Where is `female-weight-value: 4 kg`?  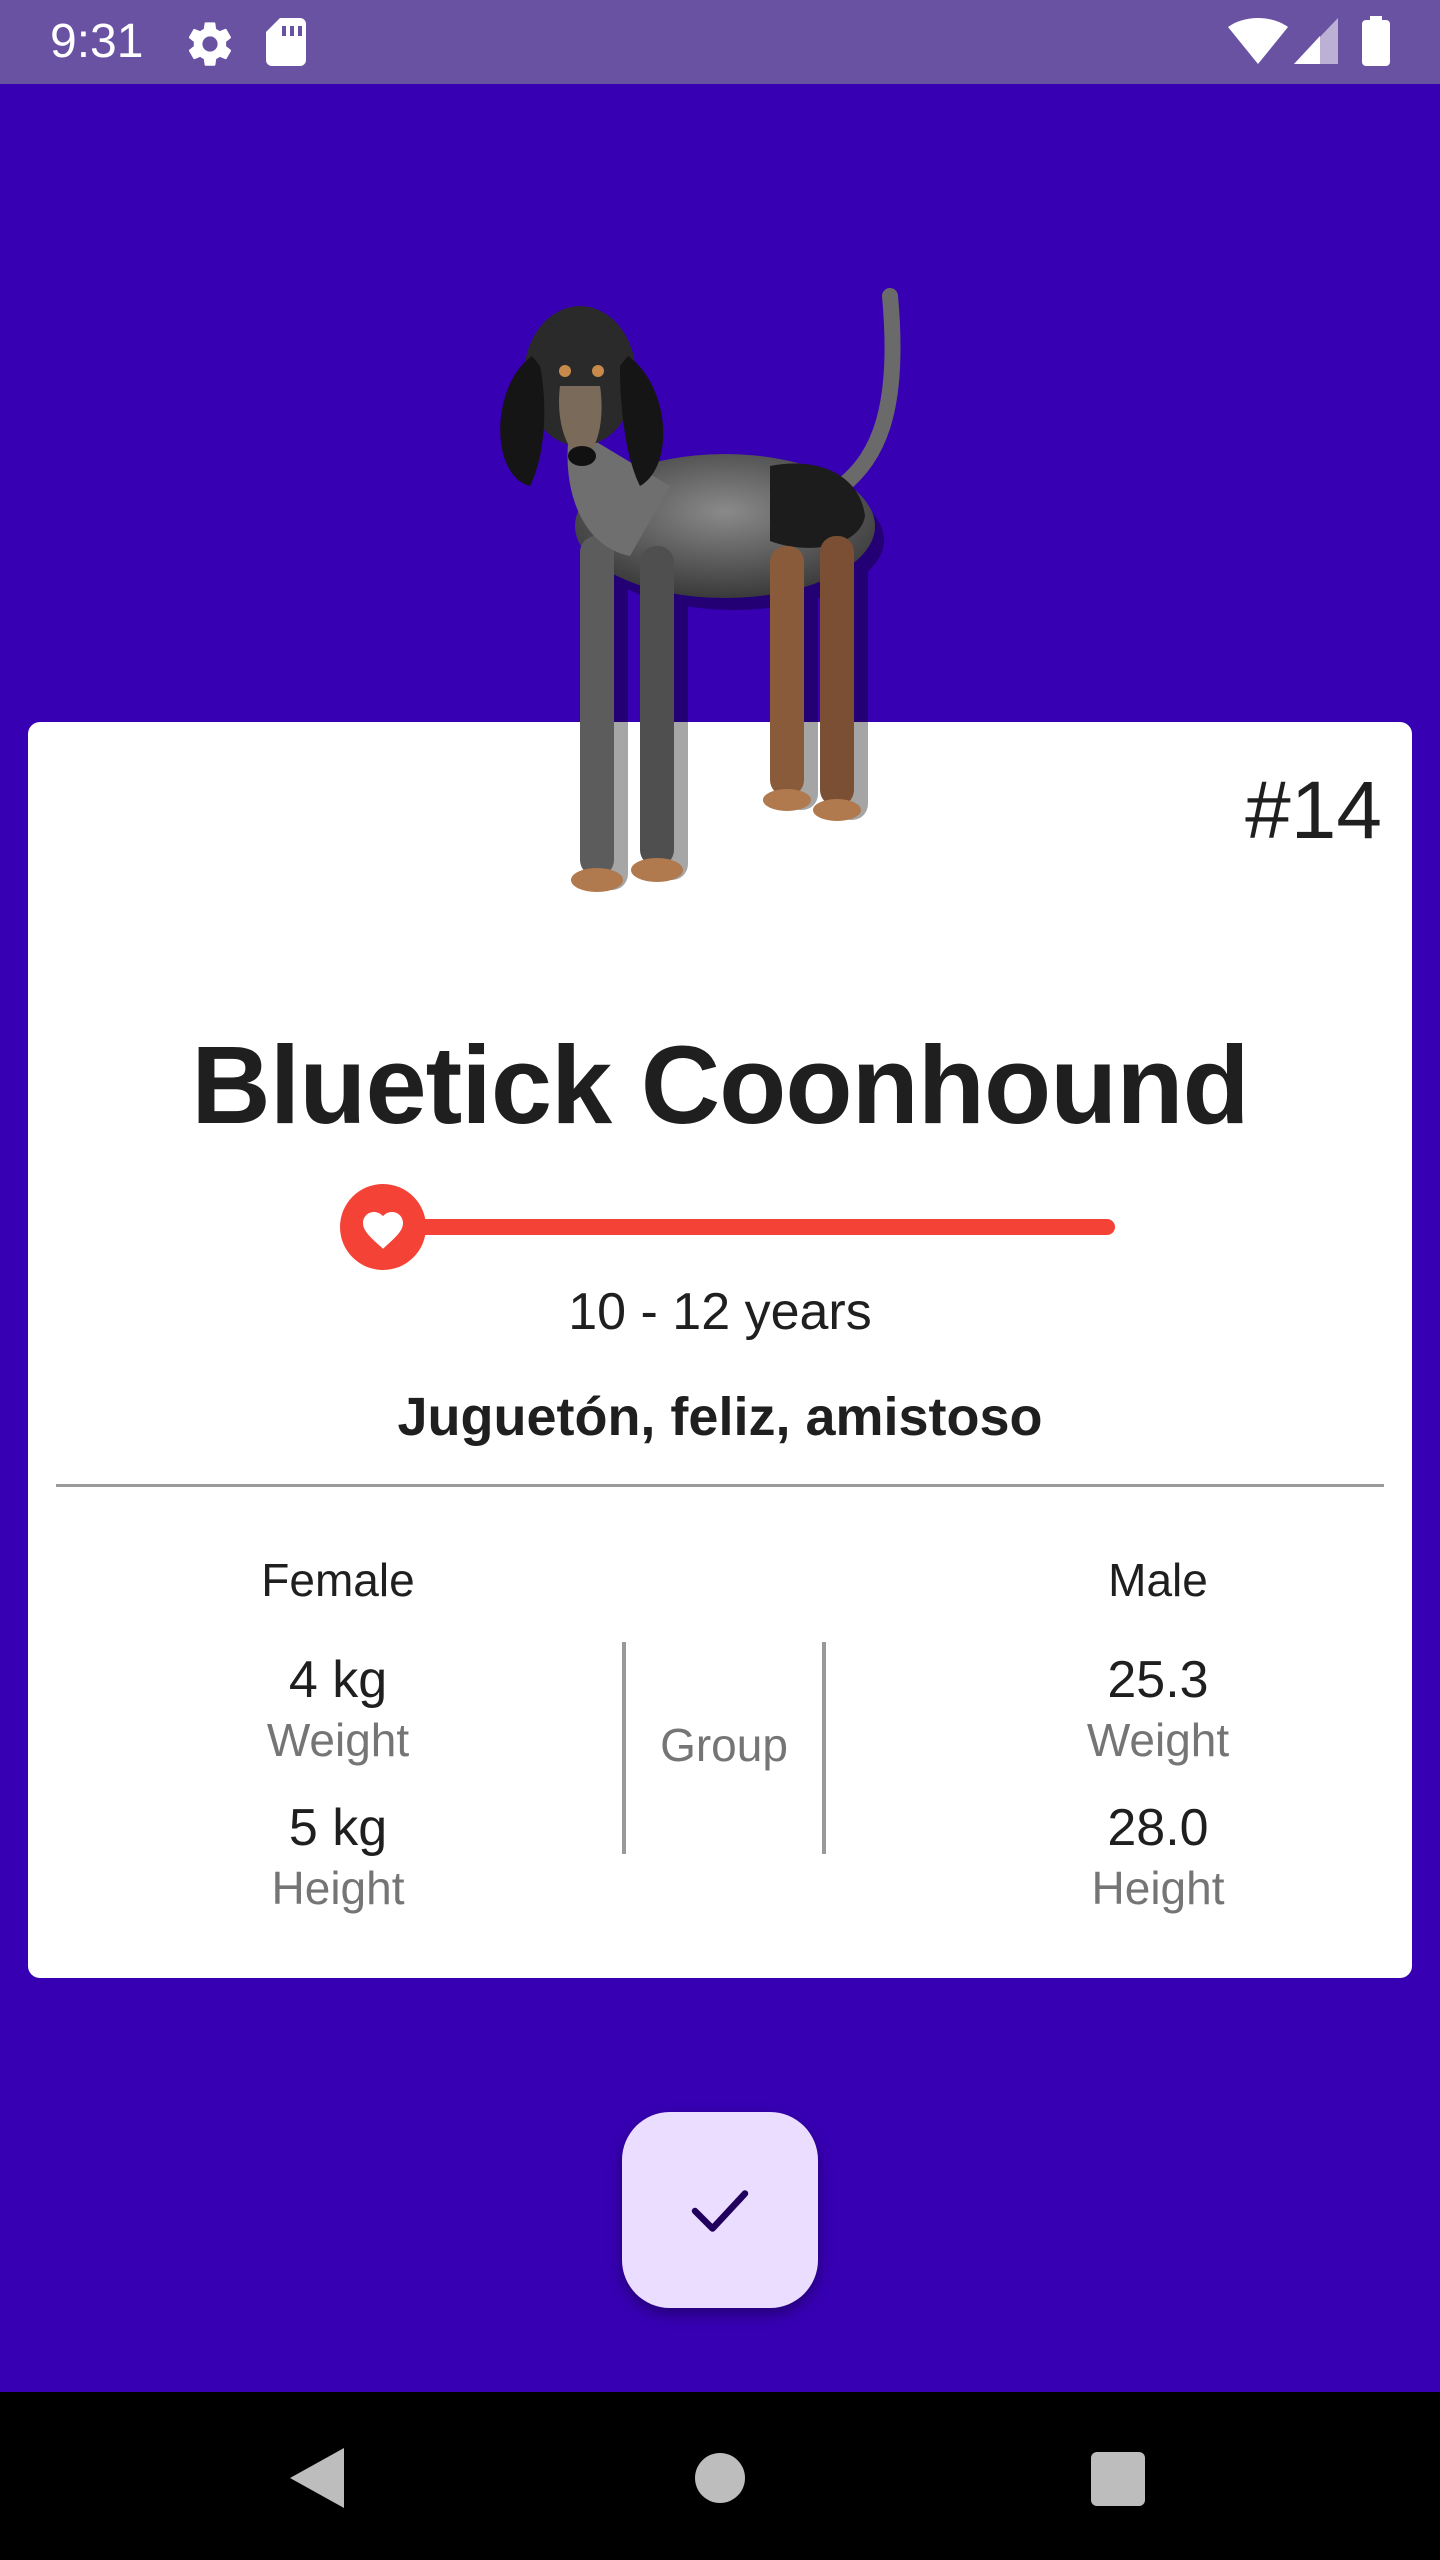 female-weight-value: 4 kg is located at coordinates (338, 1680).